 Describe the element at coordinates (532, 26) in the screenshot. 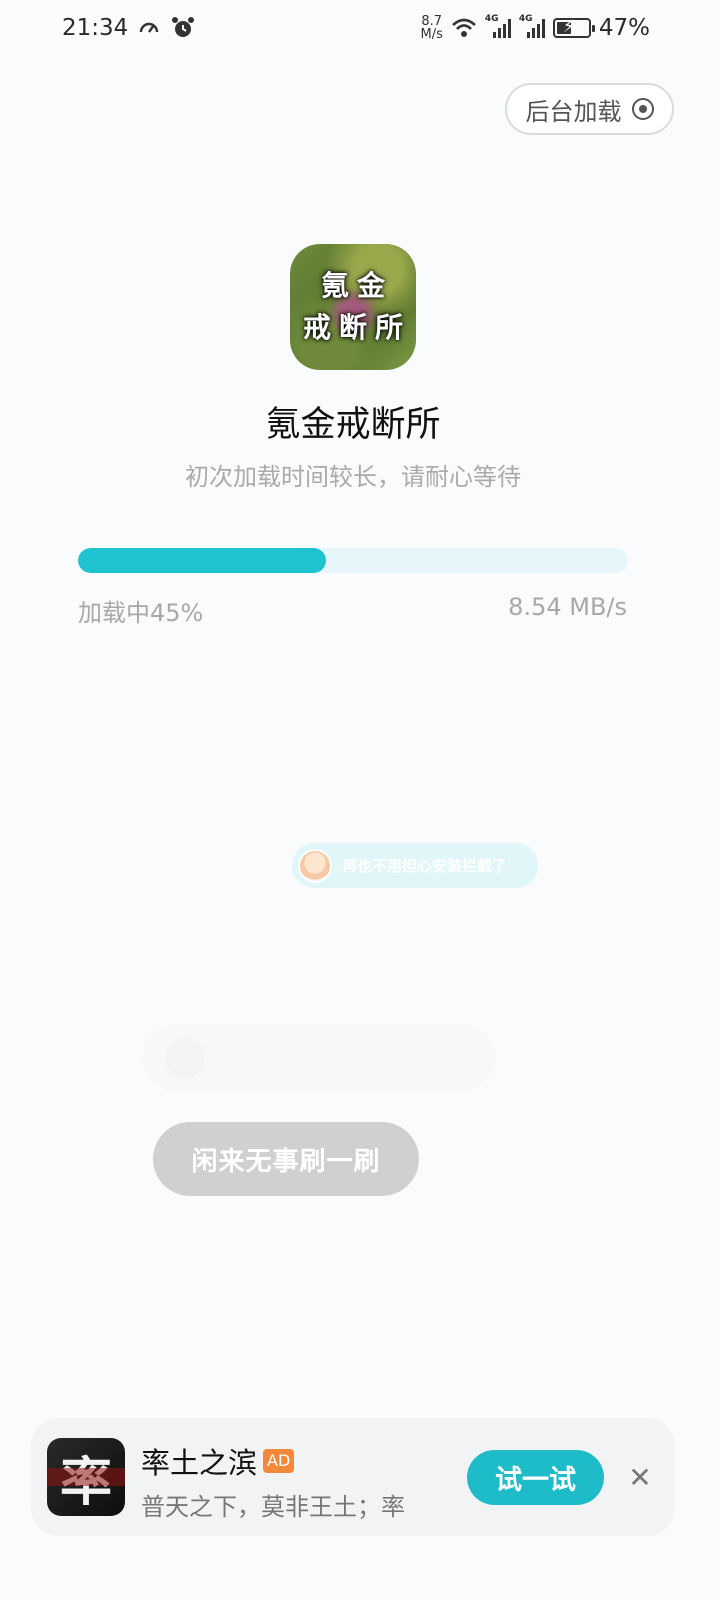

I see `cell-signal-icon-2: 4G` at that location.